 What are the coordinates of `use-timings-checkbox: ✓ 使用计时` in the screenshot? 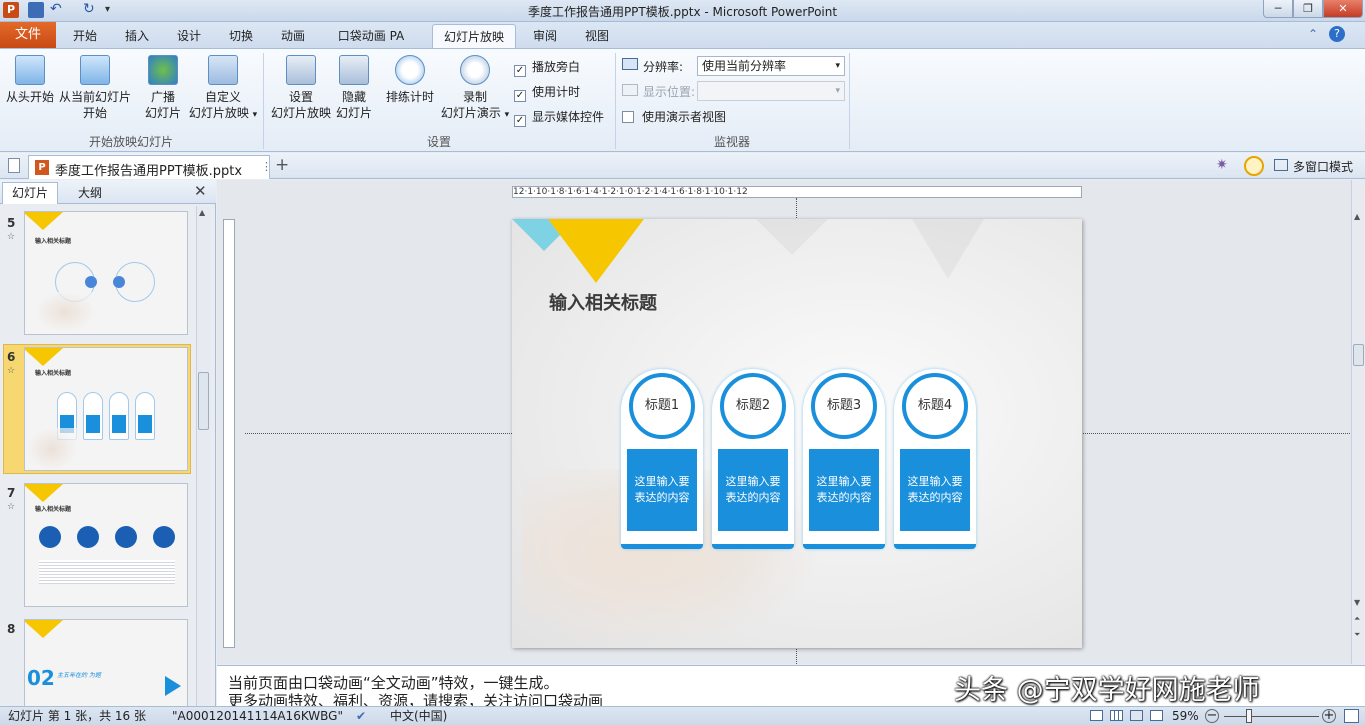 It's located at (547, 92).